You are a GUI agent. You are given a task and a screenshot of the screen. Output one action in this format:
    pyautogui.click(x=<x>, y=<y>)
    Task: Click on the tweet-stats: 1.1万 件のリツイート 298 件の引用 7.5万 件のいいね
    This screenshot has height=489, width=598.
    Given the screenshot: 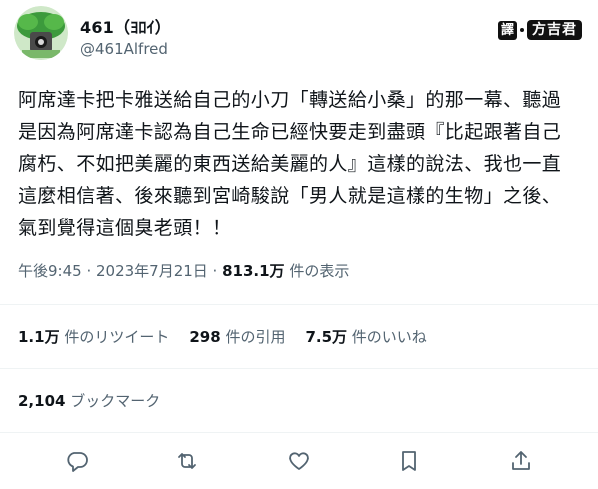 What is the action you would take?
    pyautogui.click(x=222, y=336)
    